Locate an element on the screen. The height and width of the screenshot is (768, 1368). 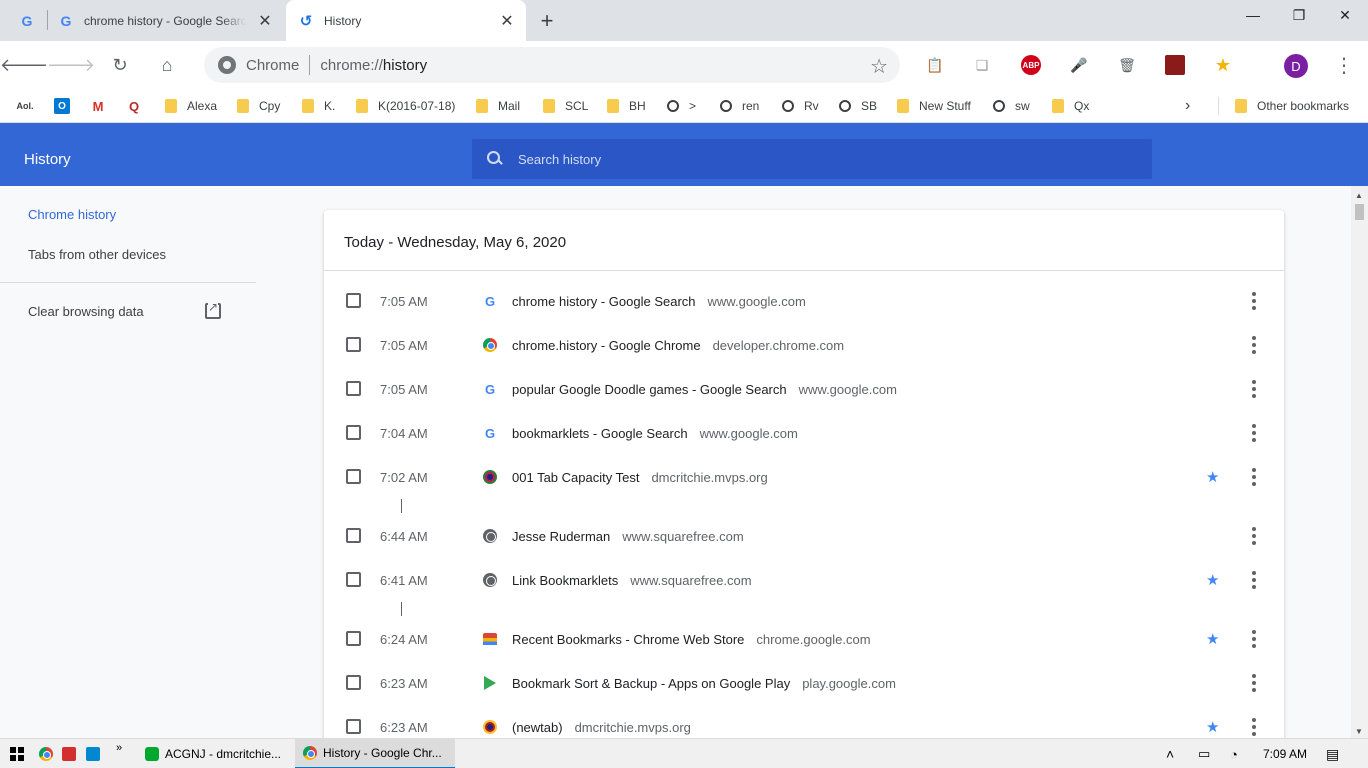
row-title: Jesse Ruderman is located at coordinates (561, 536).